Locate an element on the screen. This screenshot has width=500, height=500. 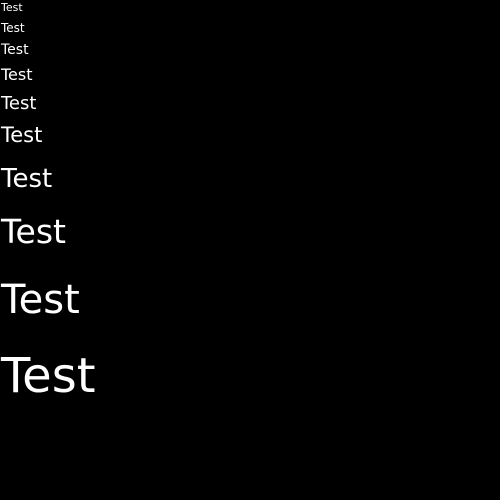
text-sample-6: Test is located at coordinates (22, 135).